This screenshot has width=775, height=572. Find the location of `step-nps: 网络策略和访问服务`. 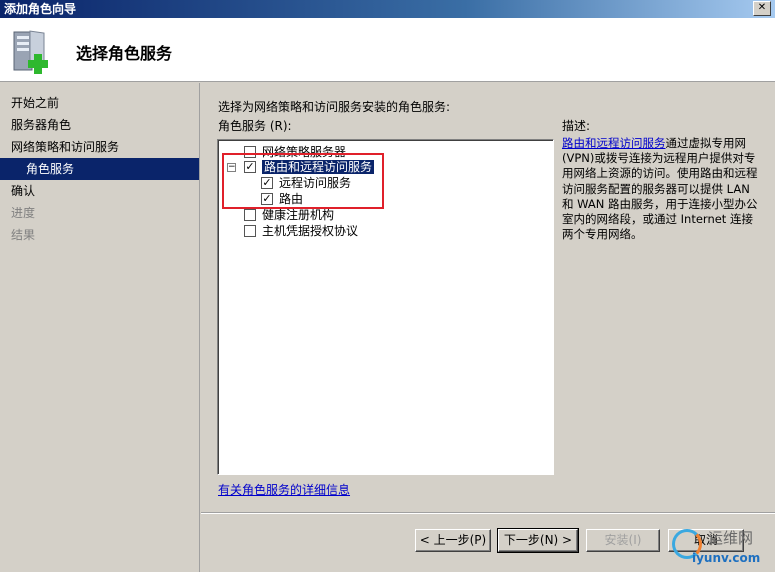

step-nps: 网络策略和访问服务 is located at coordinates (99, 147).